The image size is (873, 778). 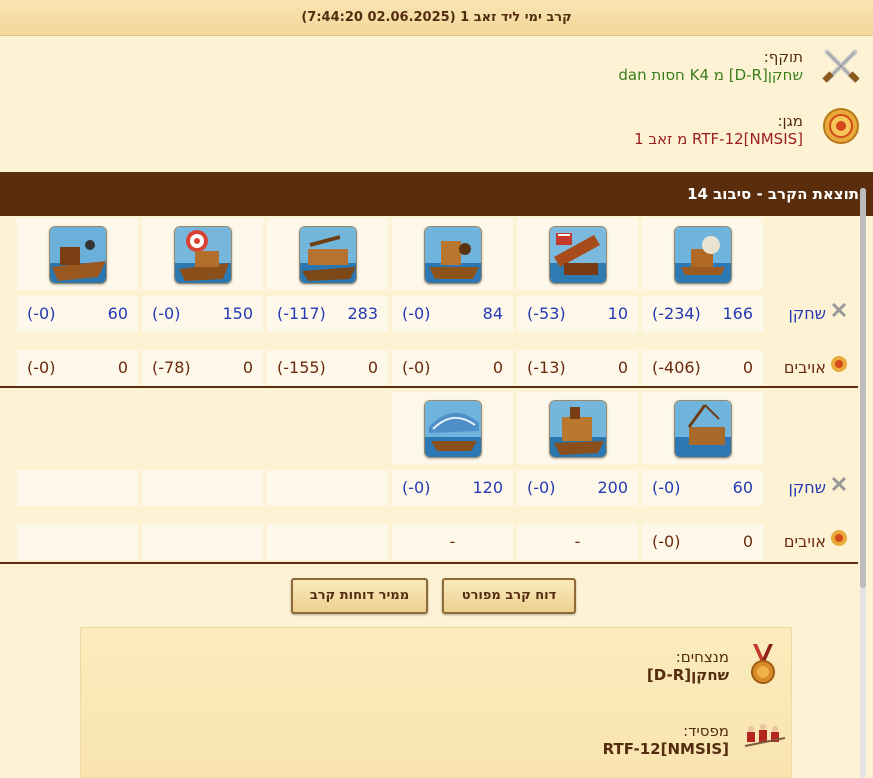 I want to click on steam-ram-icon, so click(x=452, y=255).